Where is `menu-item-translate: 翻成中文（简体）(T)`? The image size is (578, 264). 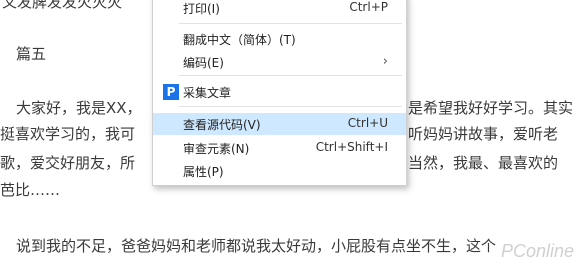 menu-item-translate: 翻成中文（简体）(T) is located at coordinates (279, 39).